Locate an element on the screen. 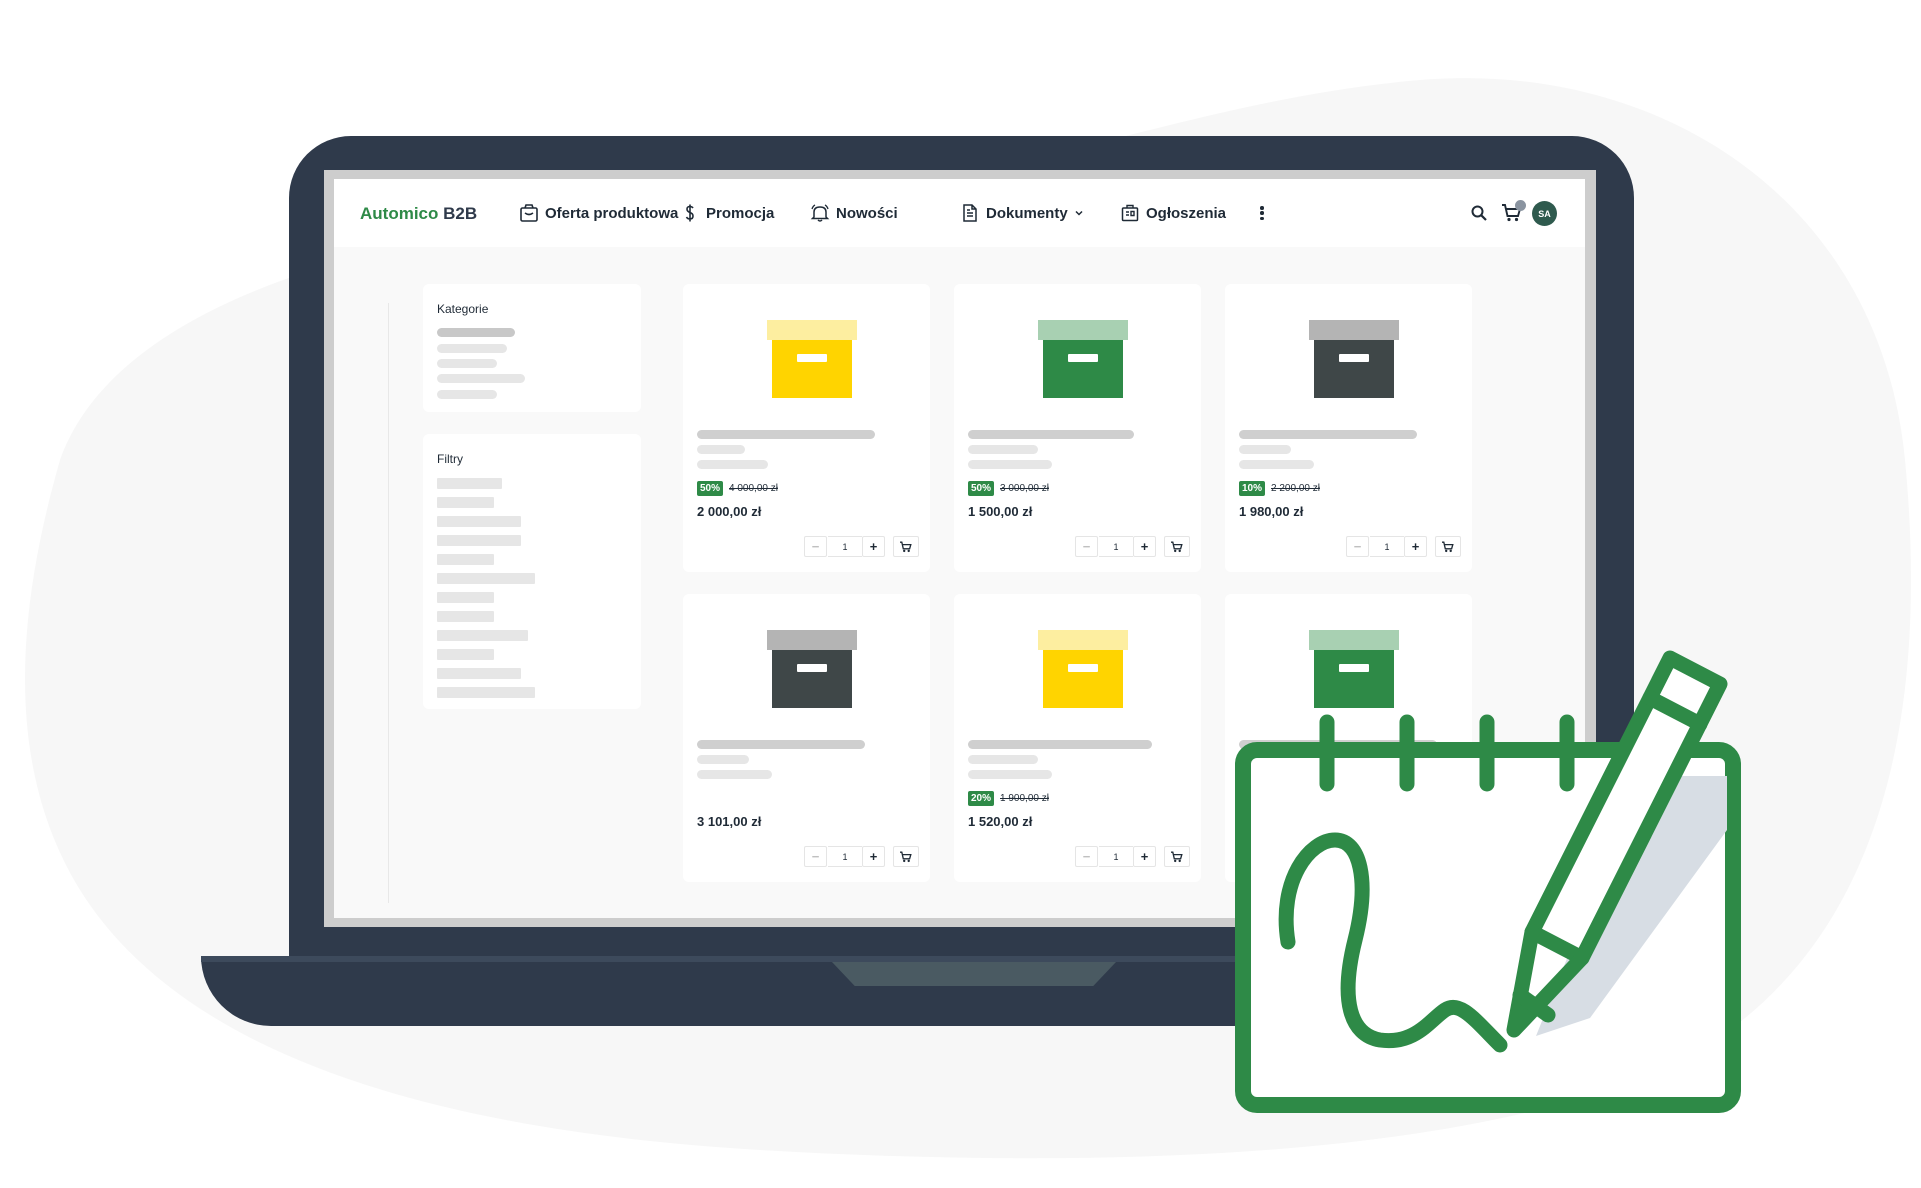  notice-icon is located at coordinates (1130, 213).